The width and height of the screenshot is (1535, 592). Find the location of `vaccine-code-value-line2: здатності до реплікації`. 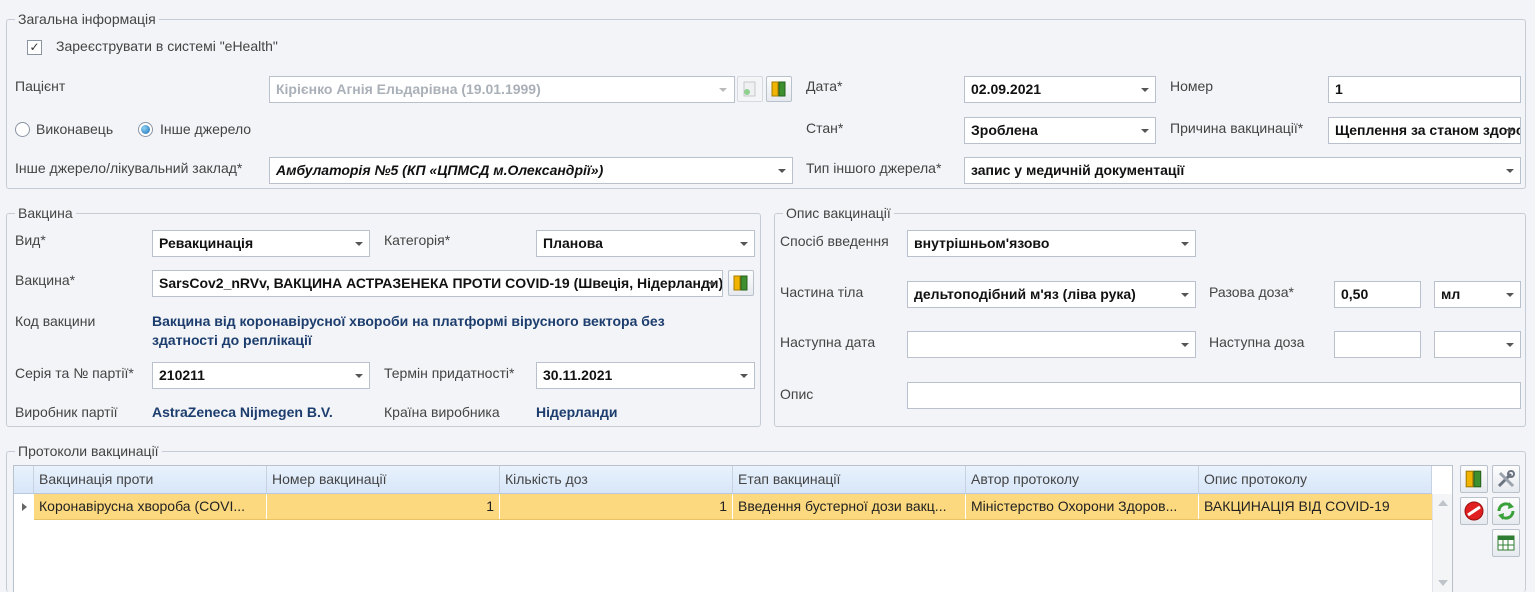

vaccine-code-value-line2: здатності до реплікації is located at coordinates (232, 340).